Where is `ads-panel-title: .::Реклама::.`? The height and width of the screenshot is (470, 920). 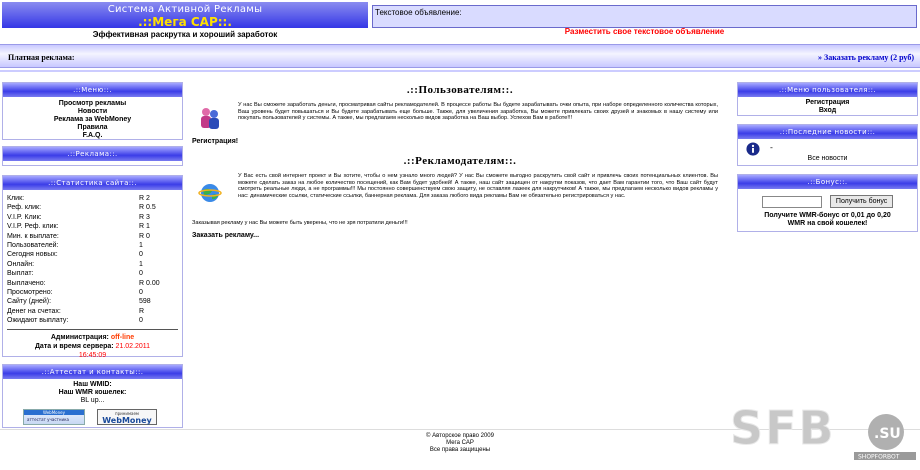
ads-panel-title: .::Реклама::. is located at coordinates (92, 154).